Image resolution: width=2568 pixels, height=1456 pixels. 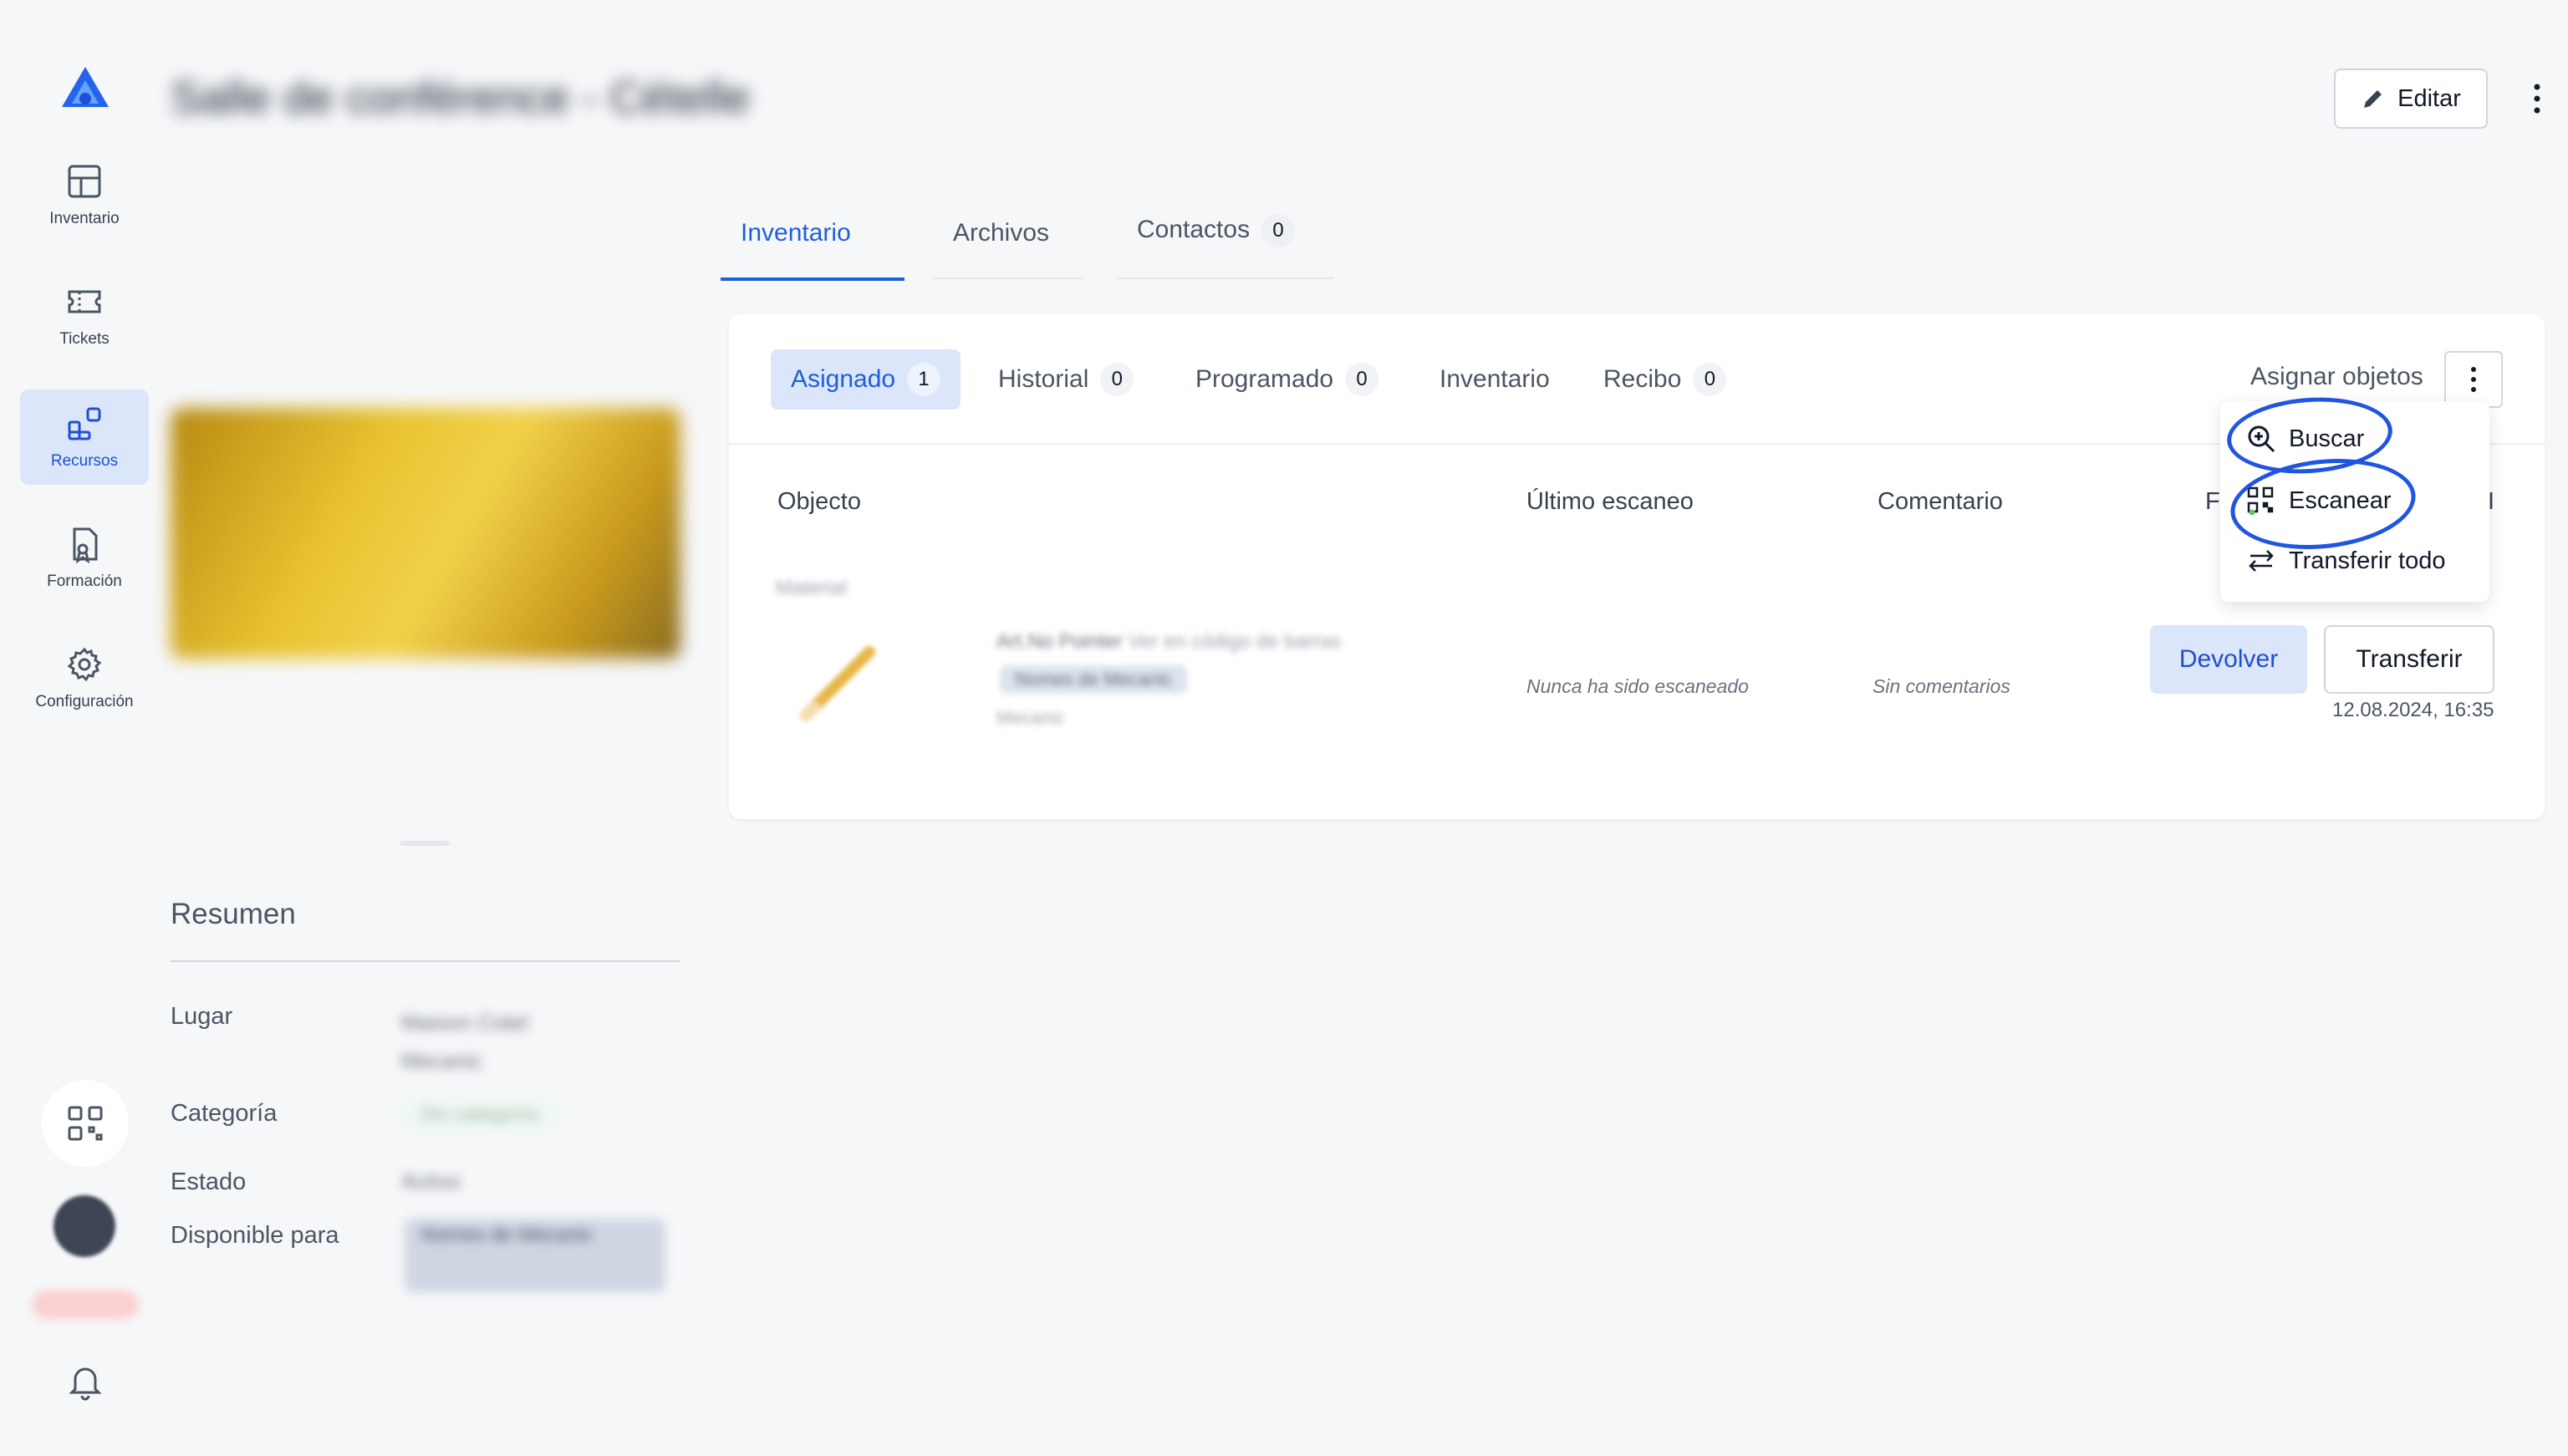 I want to click on environment-badge, so click(x=85, y=1305).